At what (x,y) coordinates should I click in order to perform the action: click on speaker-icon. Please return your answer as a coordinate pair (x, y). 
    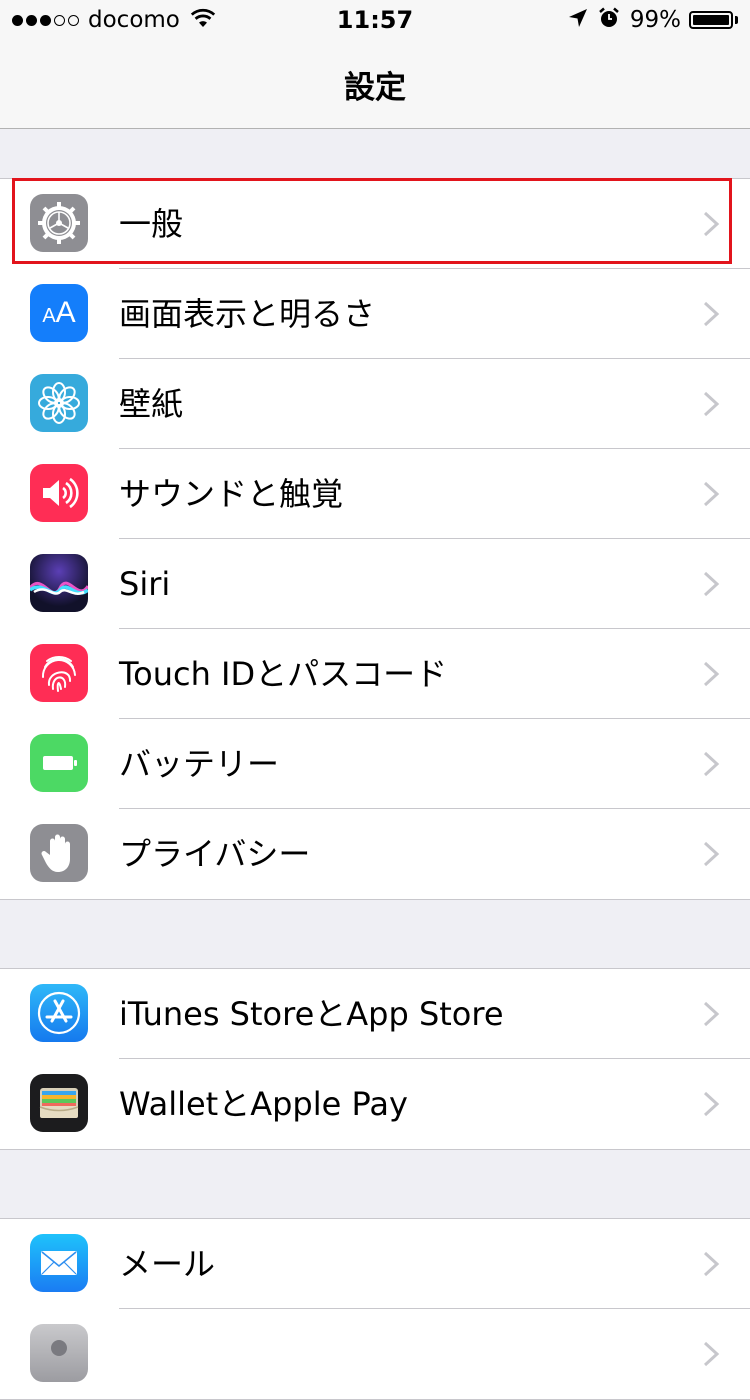
    Looking at the image, I should click on (59, 493).